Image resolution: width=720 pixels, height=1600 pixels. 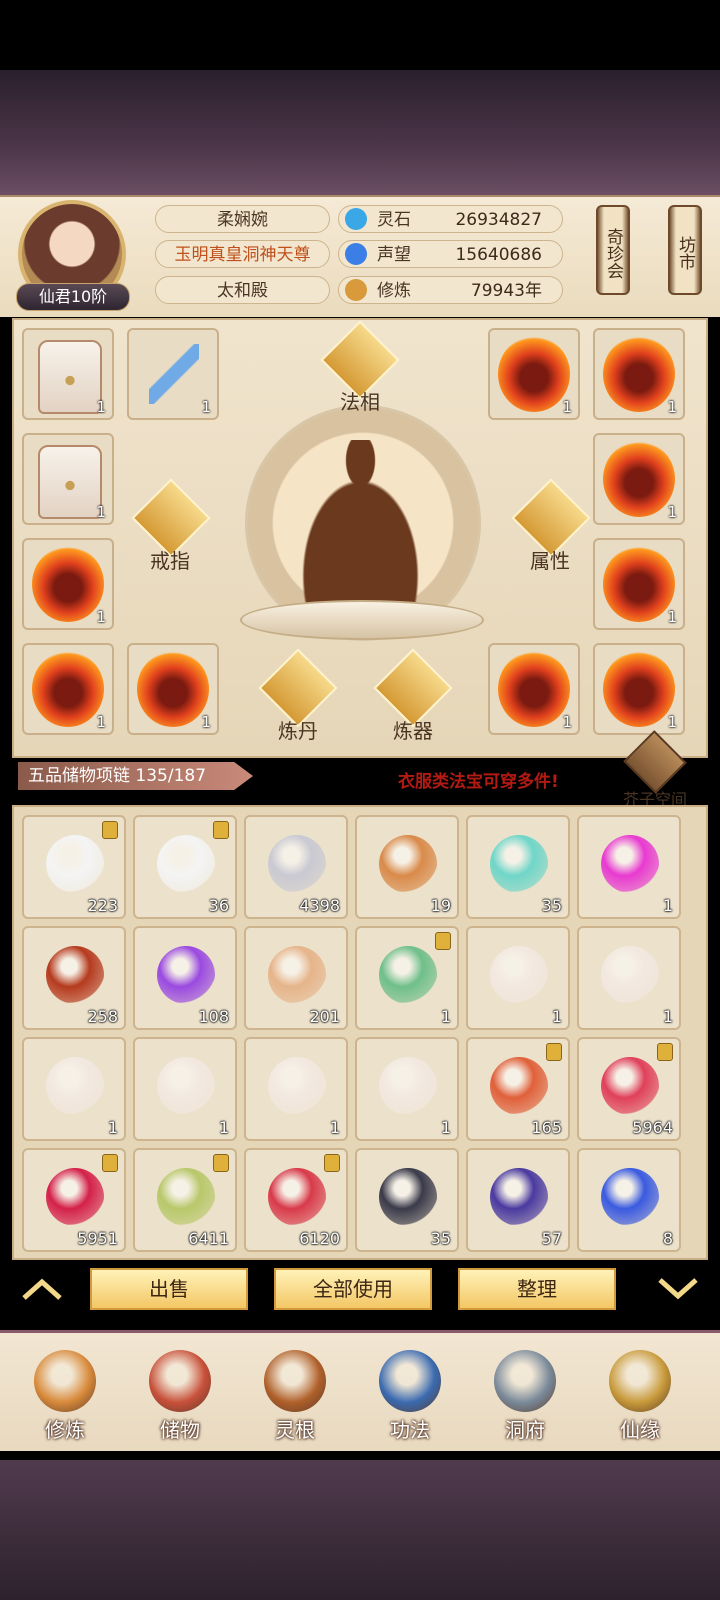 I want to click on inventory-item: 57, so click(x=518, y=1200).